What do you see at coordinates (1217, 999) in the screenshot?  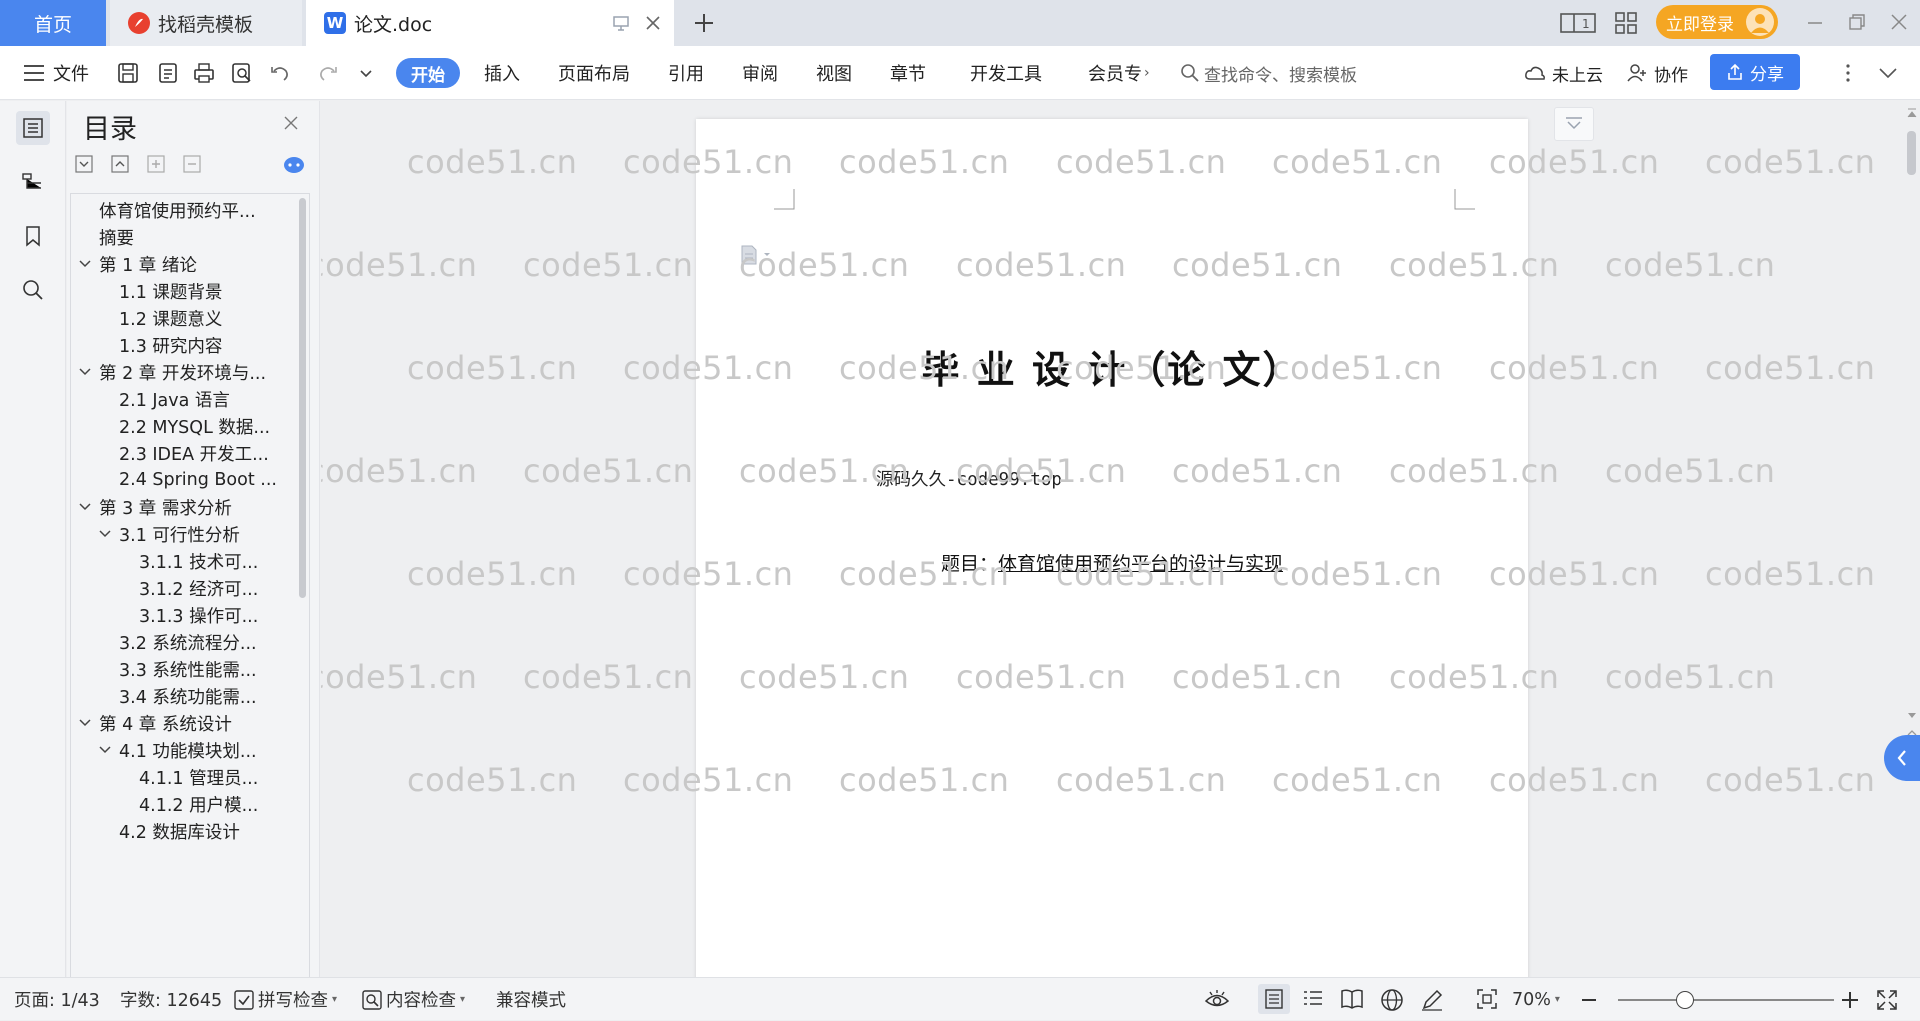 I see `eye-protection-icon` at bounding box center [1217, 999].